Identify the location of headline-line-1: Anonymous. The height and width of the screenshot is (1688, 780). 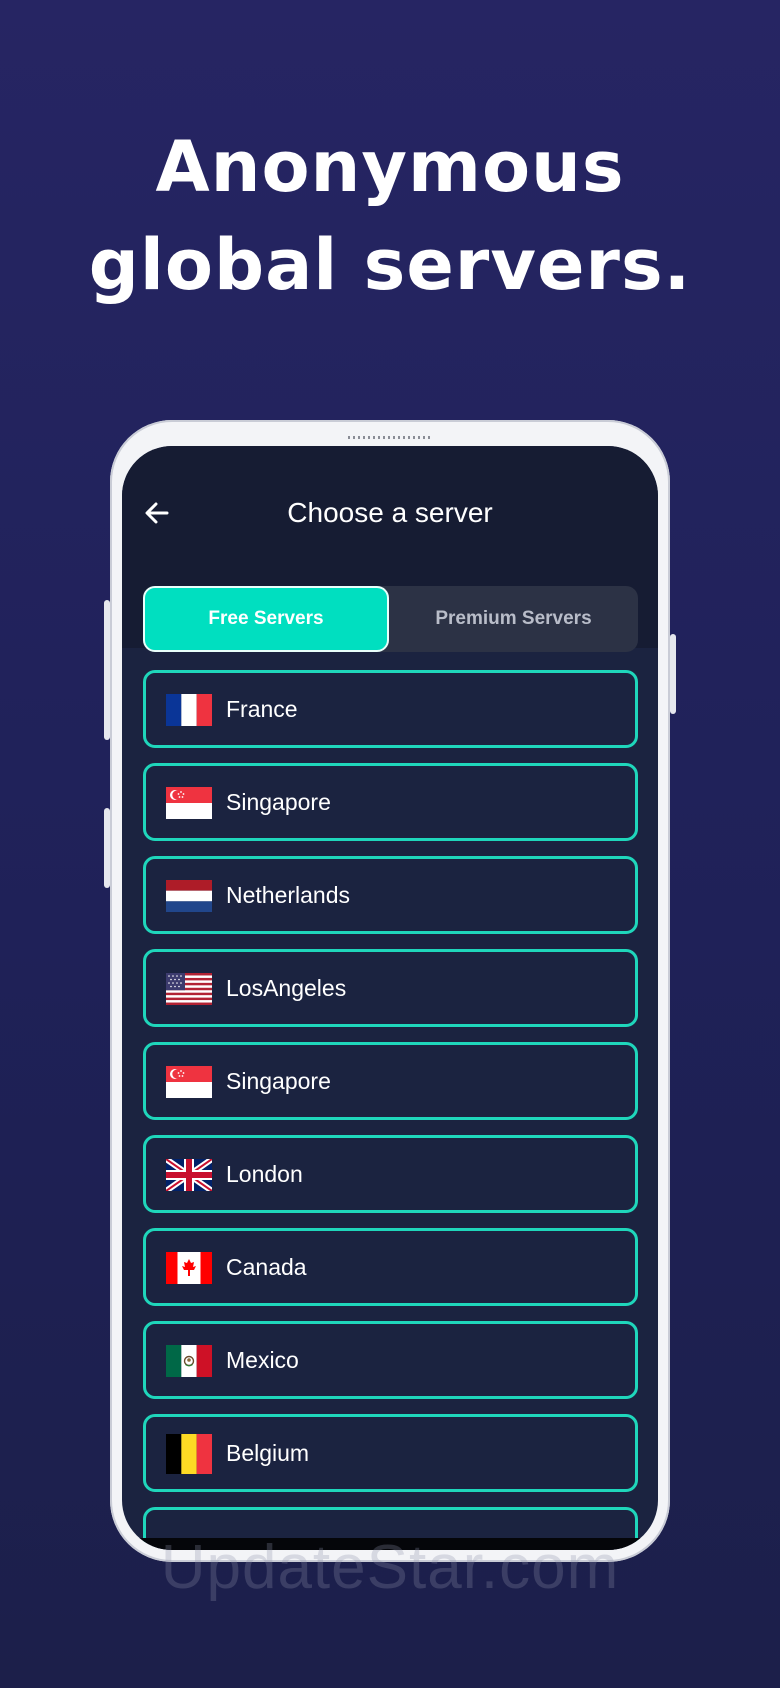
(390, 167).